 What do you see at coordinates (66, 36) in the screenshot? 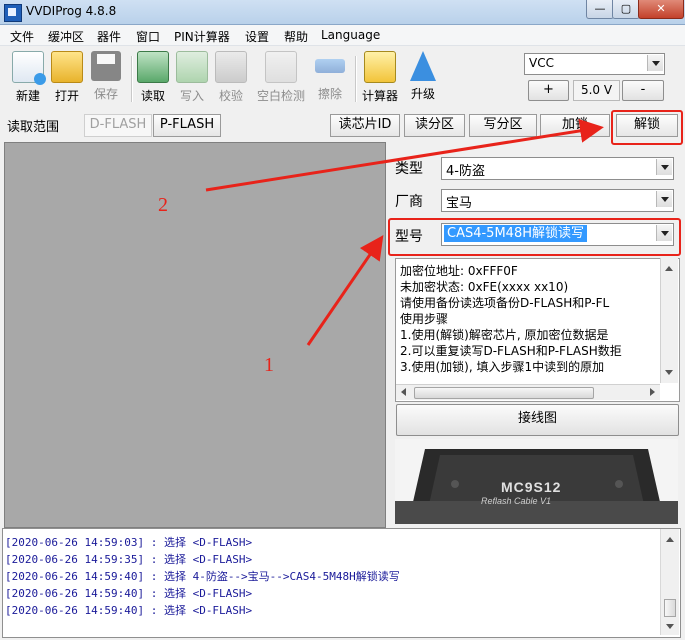
I see `menu-buffer: 缓冲区` at bounding box center [66, 36].